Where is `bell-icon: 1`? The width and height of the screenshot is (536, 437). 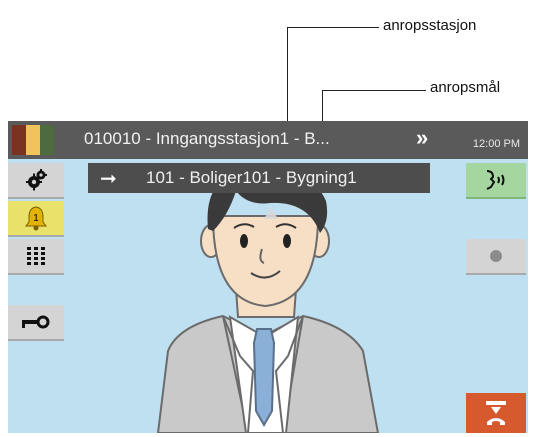
bell-icon: 1 is located at coordinates (36, 218).